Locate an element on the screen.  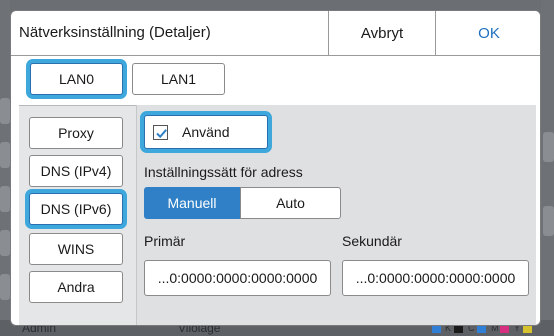
secondary-dns-field: ...0:0000:0000:0000:0000 is located at coordinates (435, 278).